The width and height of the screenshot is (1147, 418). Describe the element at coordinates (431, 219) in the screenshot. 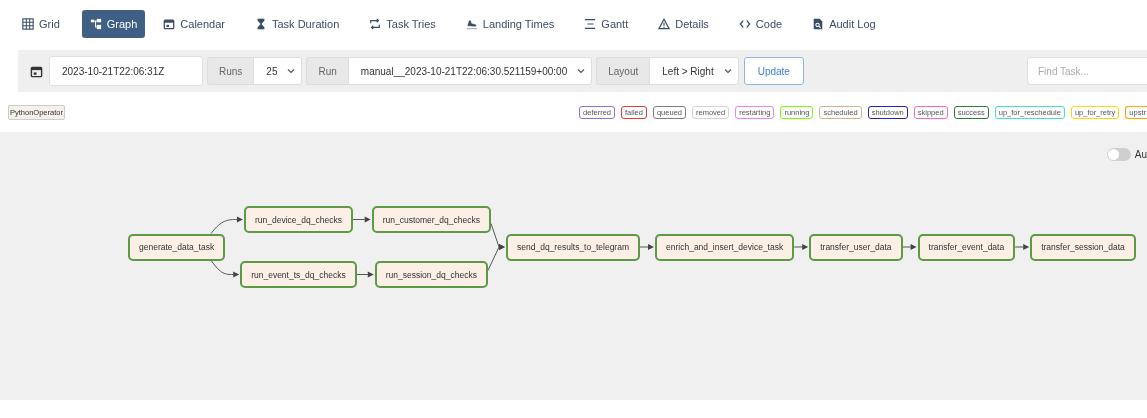

I see `task-node: run_customer_dq_checks` at that location.